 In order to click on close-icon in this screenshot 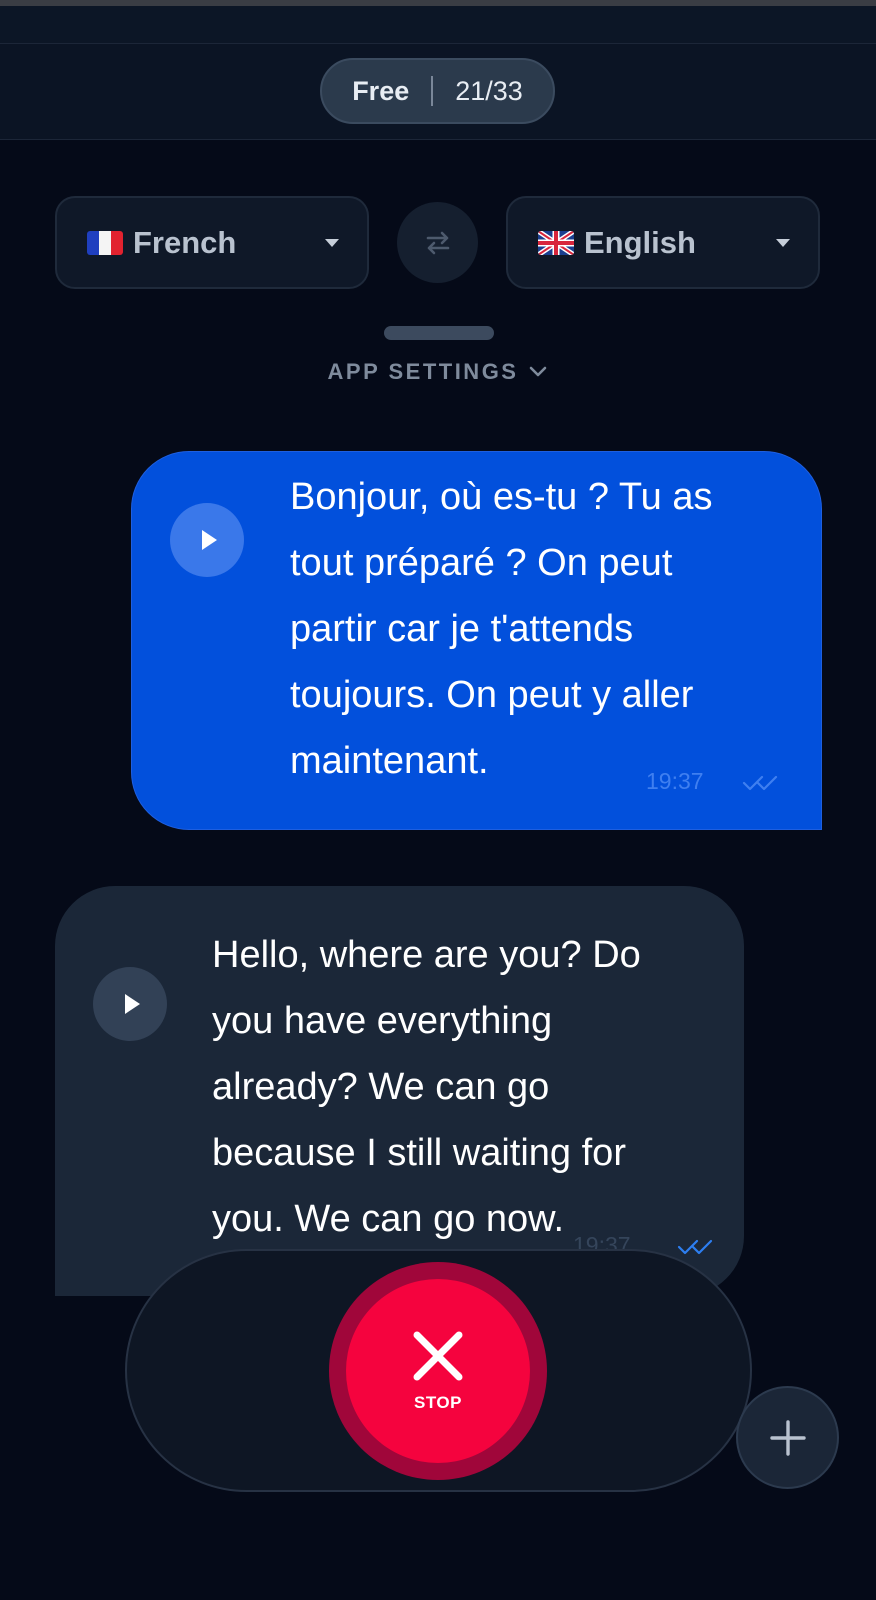, I will do `click(438, 1356)`.